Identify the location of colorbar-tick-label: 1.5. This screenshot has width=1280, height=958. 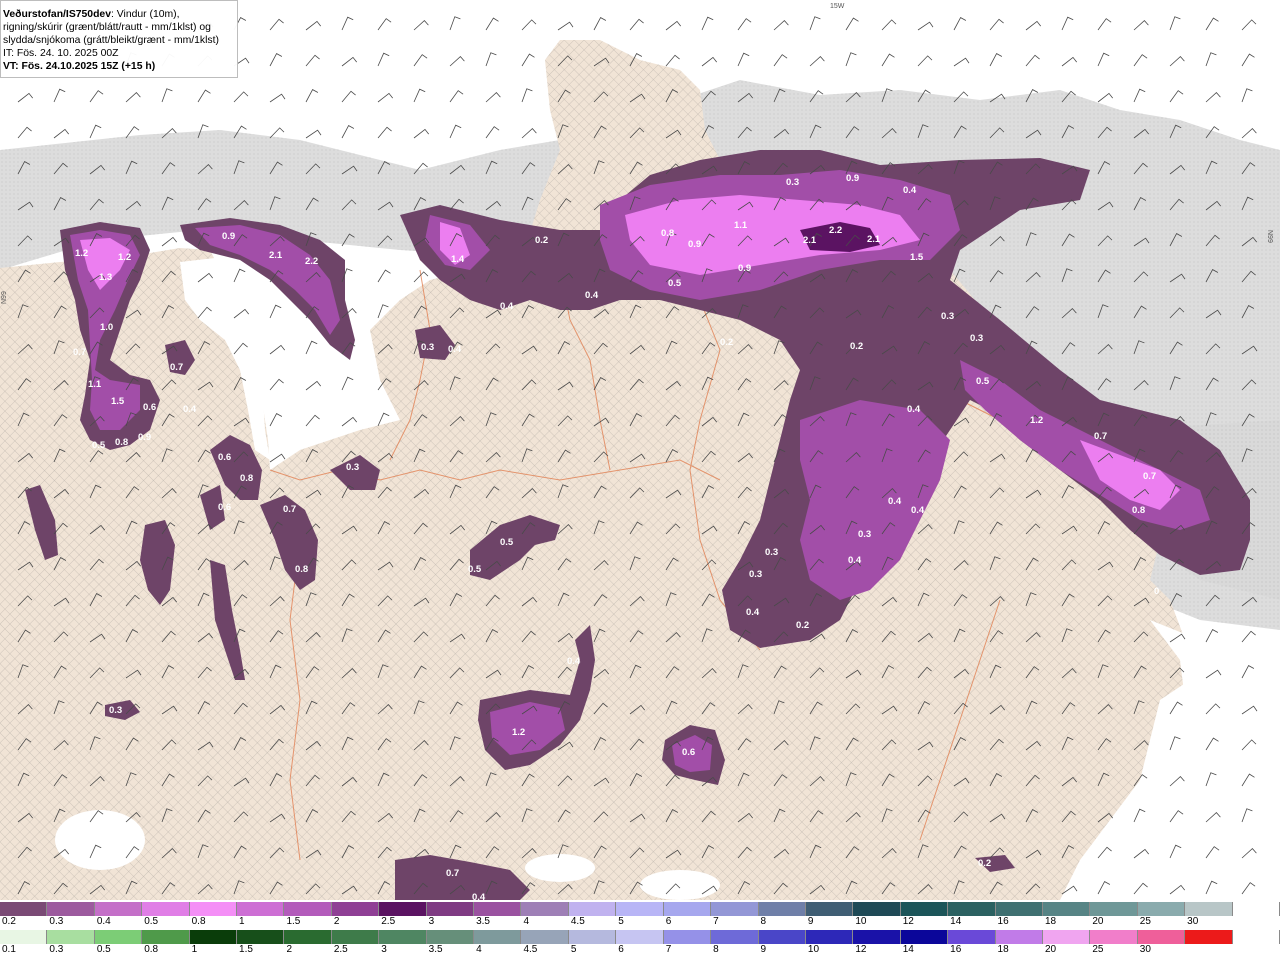
(293, 921).